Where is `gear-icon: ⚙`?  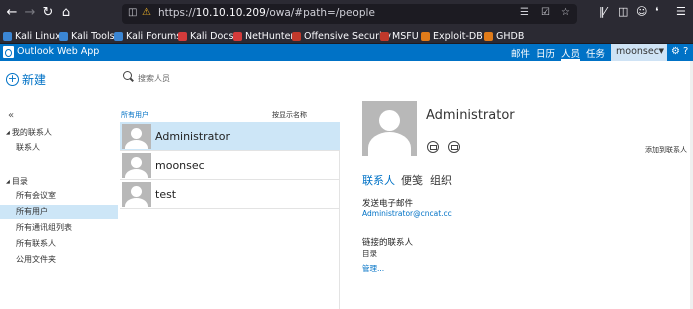 gear-icon: ⚙ is located at coordinates (675, 51).